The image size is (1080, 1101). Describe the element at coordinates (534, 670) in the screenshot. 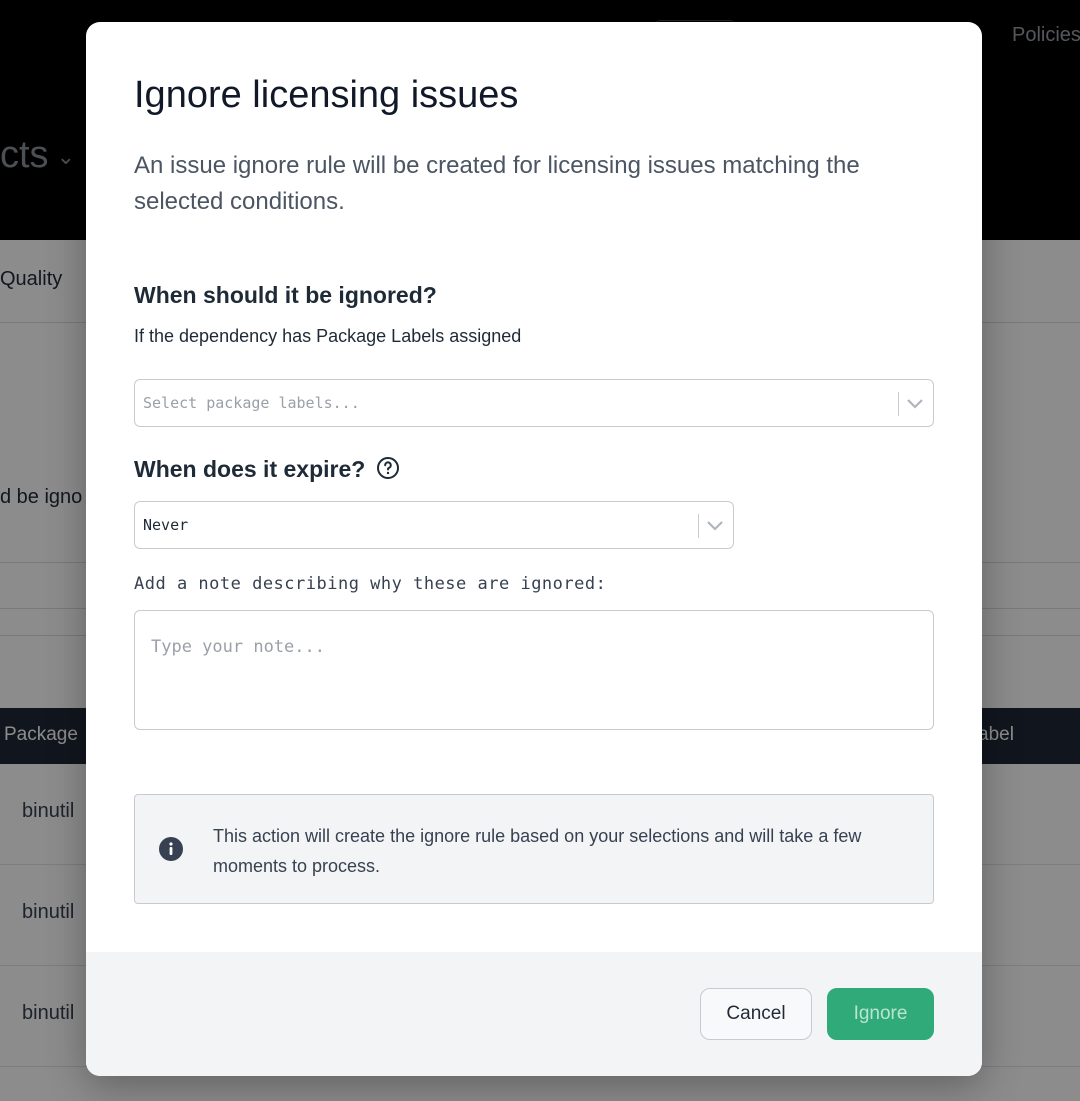

I see `note-textarea` at that location.